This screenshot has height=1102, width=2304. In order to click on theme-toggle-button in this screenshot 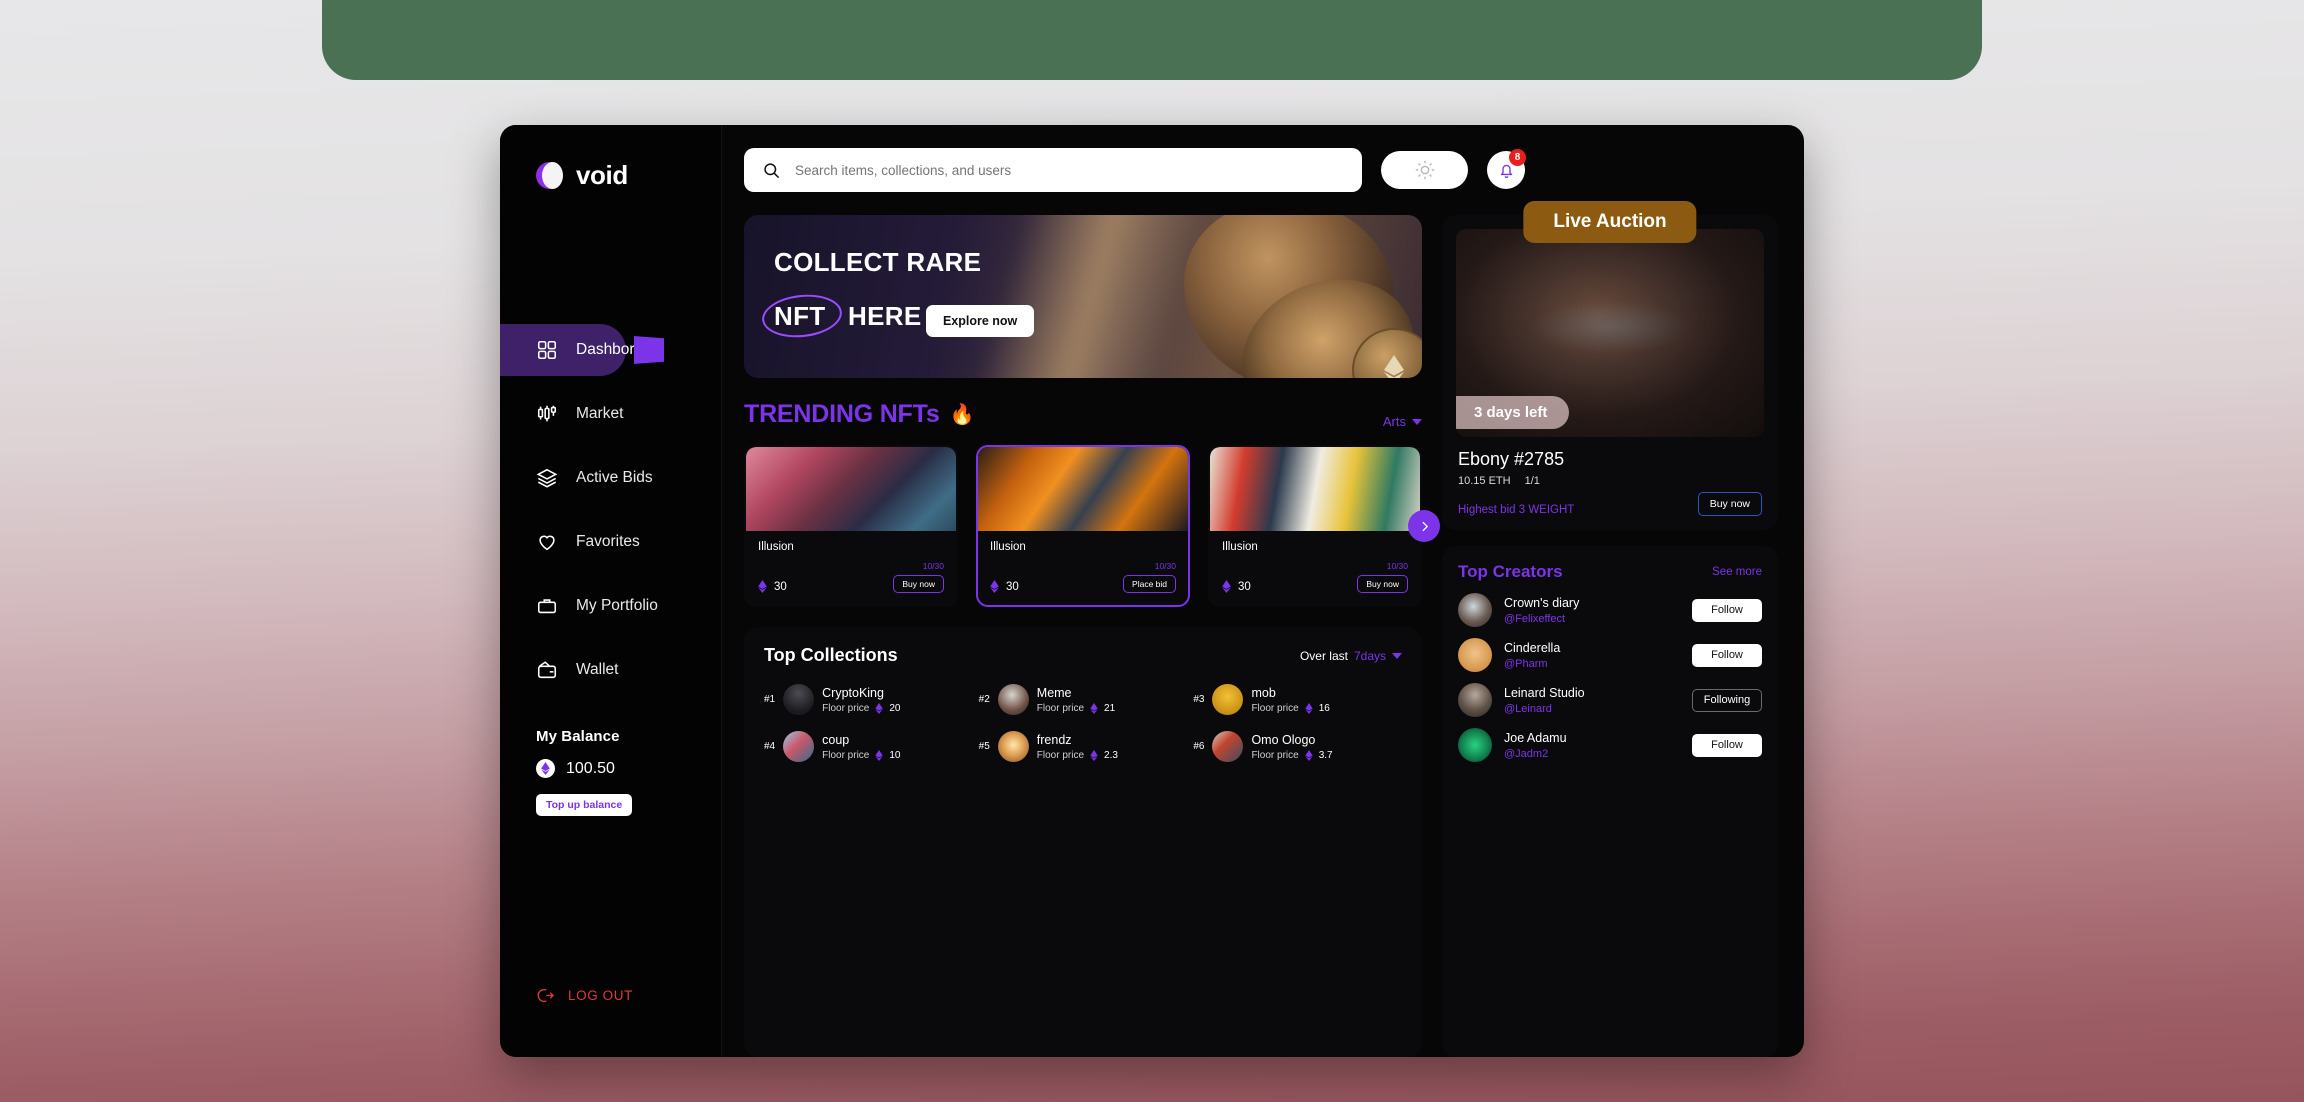, I will do `click(1424, 170)`.